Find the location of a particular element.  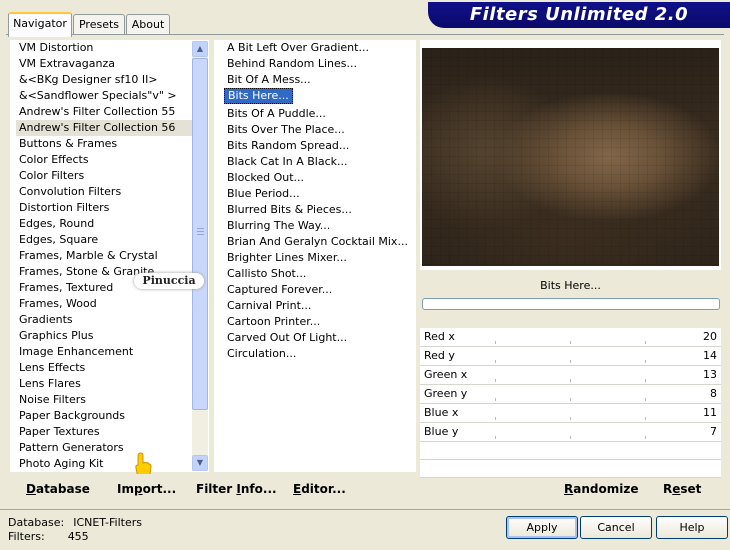

category-item: VM Extravaganza is located at coordinates (106, 64).